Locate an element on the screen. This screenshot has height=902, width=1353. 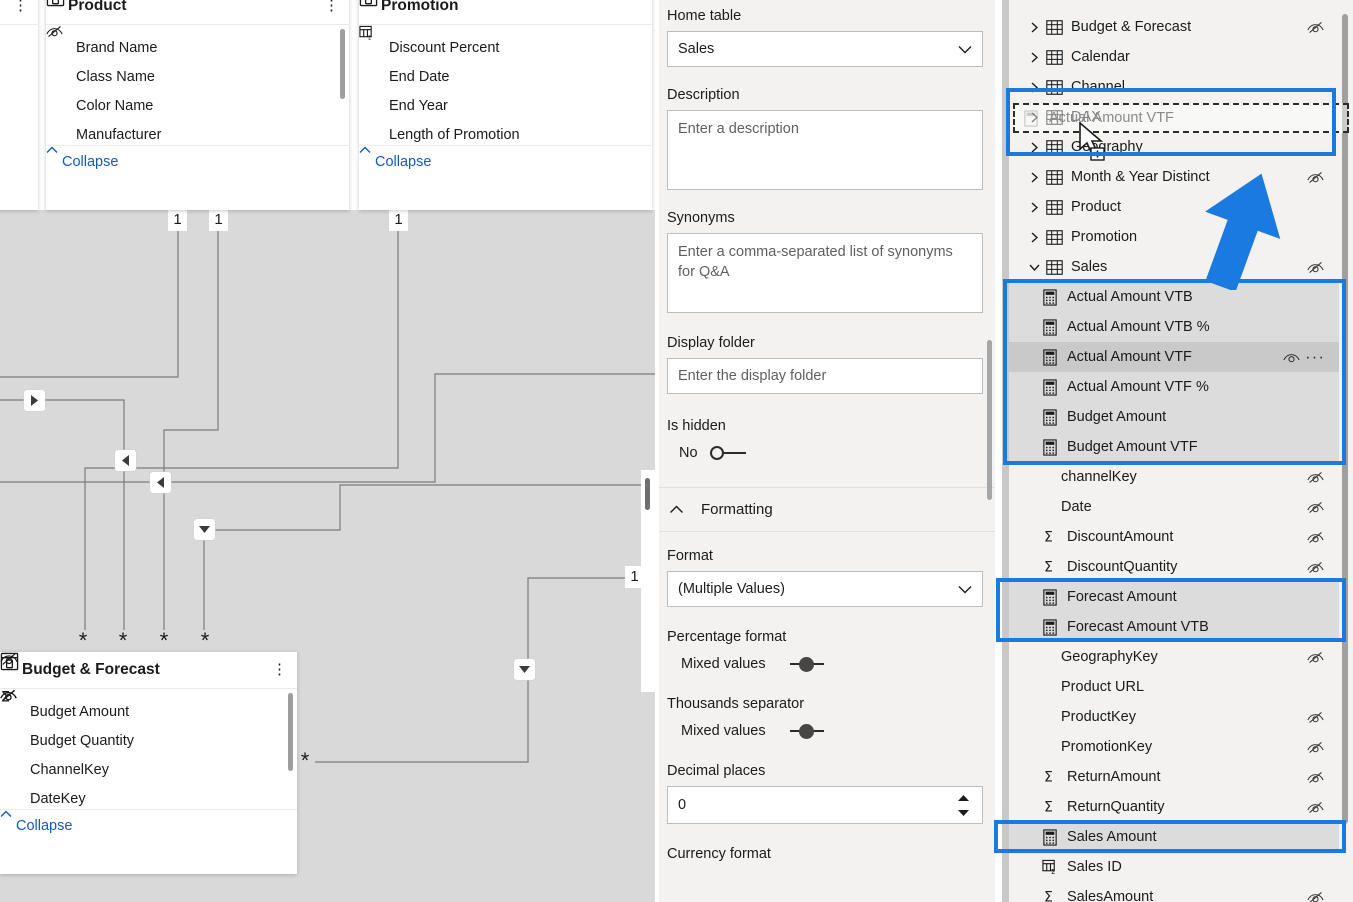
fields-row-geography: Geography is located at coordinates (1174, 147).